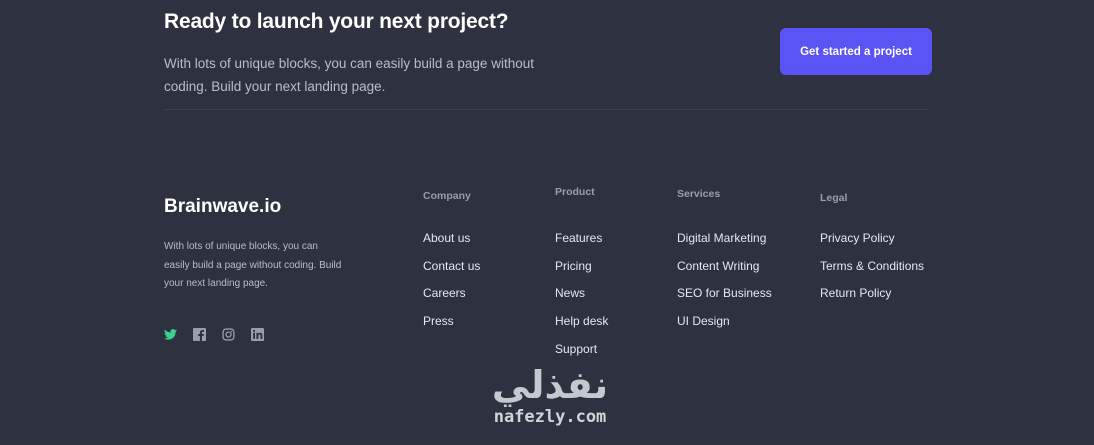  What do you see at coordinates (724, 300) in the screenshot?
I see `footer-link-seo-for-business: SEO for Business` at bounding box center [724, 300].